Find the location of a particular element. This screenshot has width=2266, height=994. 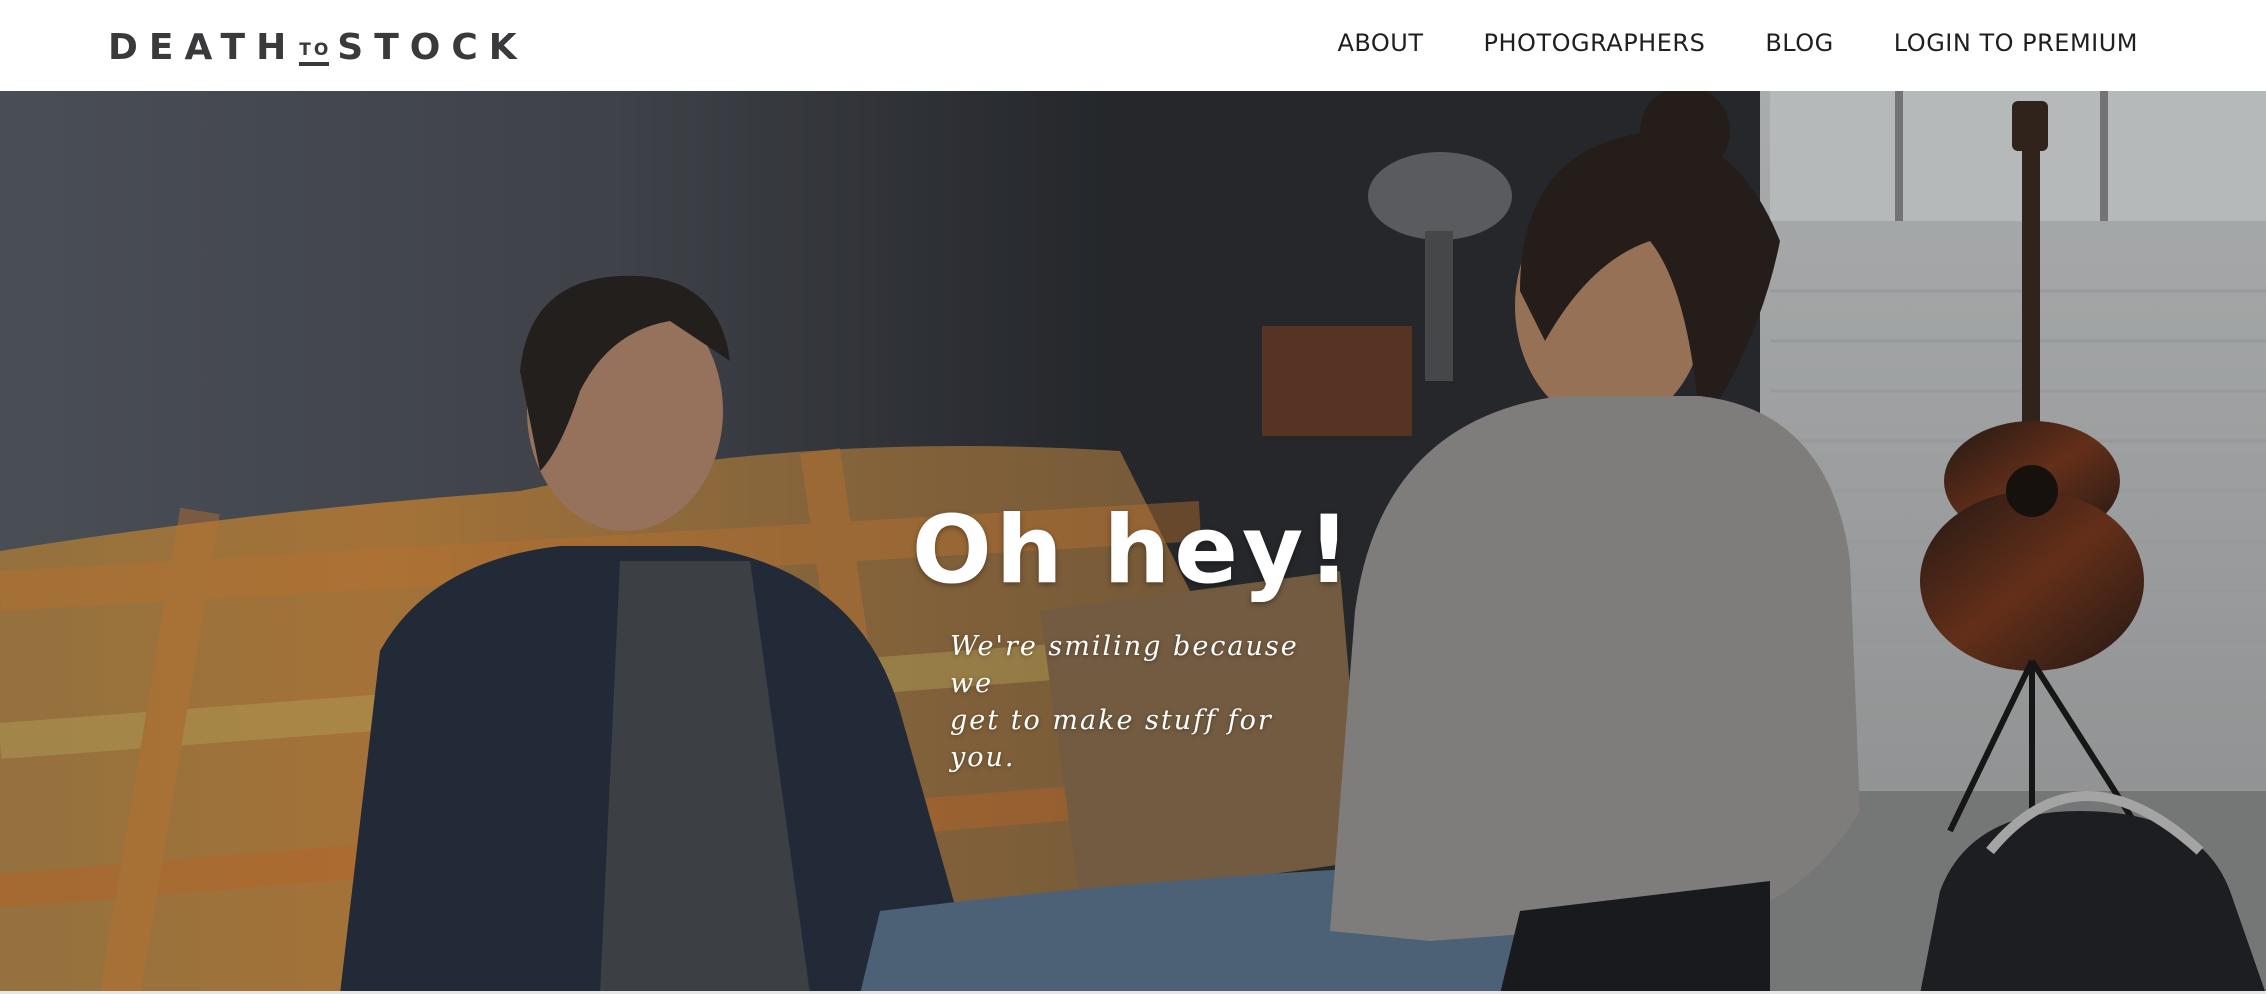

logo-word-stock: STOCK is located at coordinates (432, 47).